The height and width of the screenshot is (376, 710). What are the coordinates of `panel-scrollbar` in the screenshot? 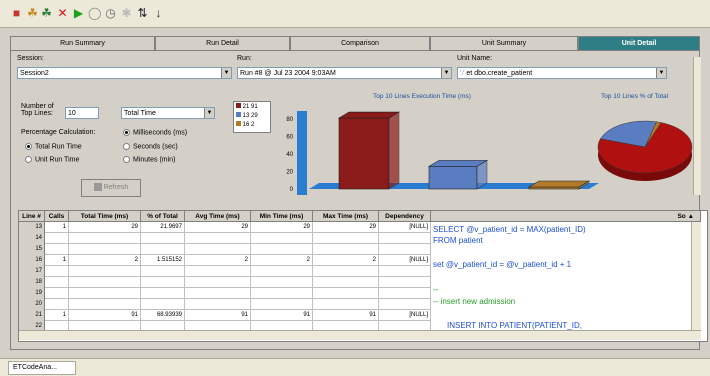 It's located at (697, 126).